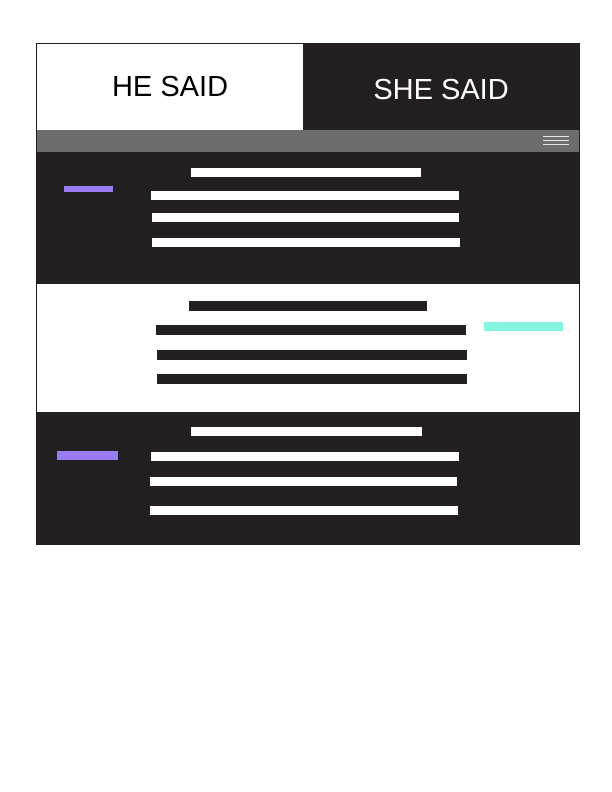 This screenshot has width=612, height=792. I want to click on hamburger-menu-icon, so click(556, 141).